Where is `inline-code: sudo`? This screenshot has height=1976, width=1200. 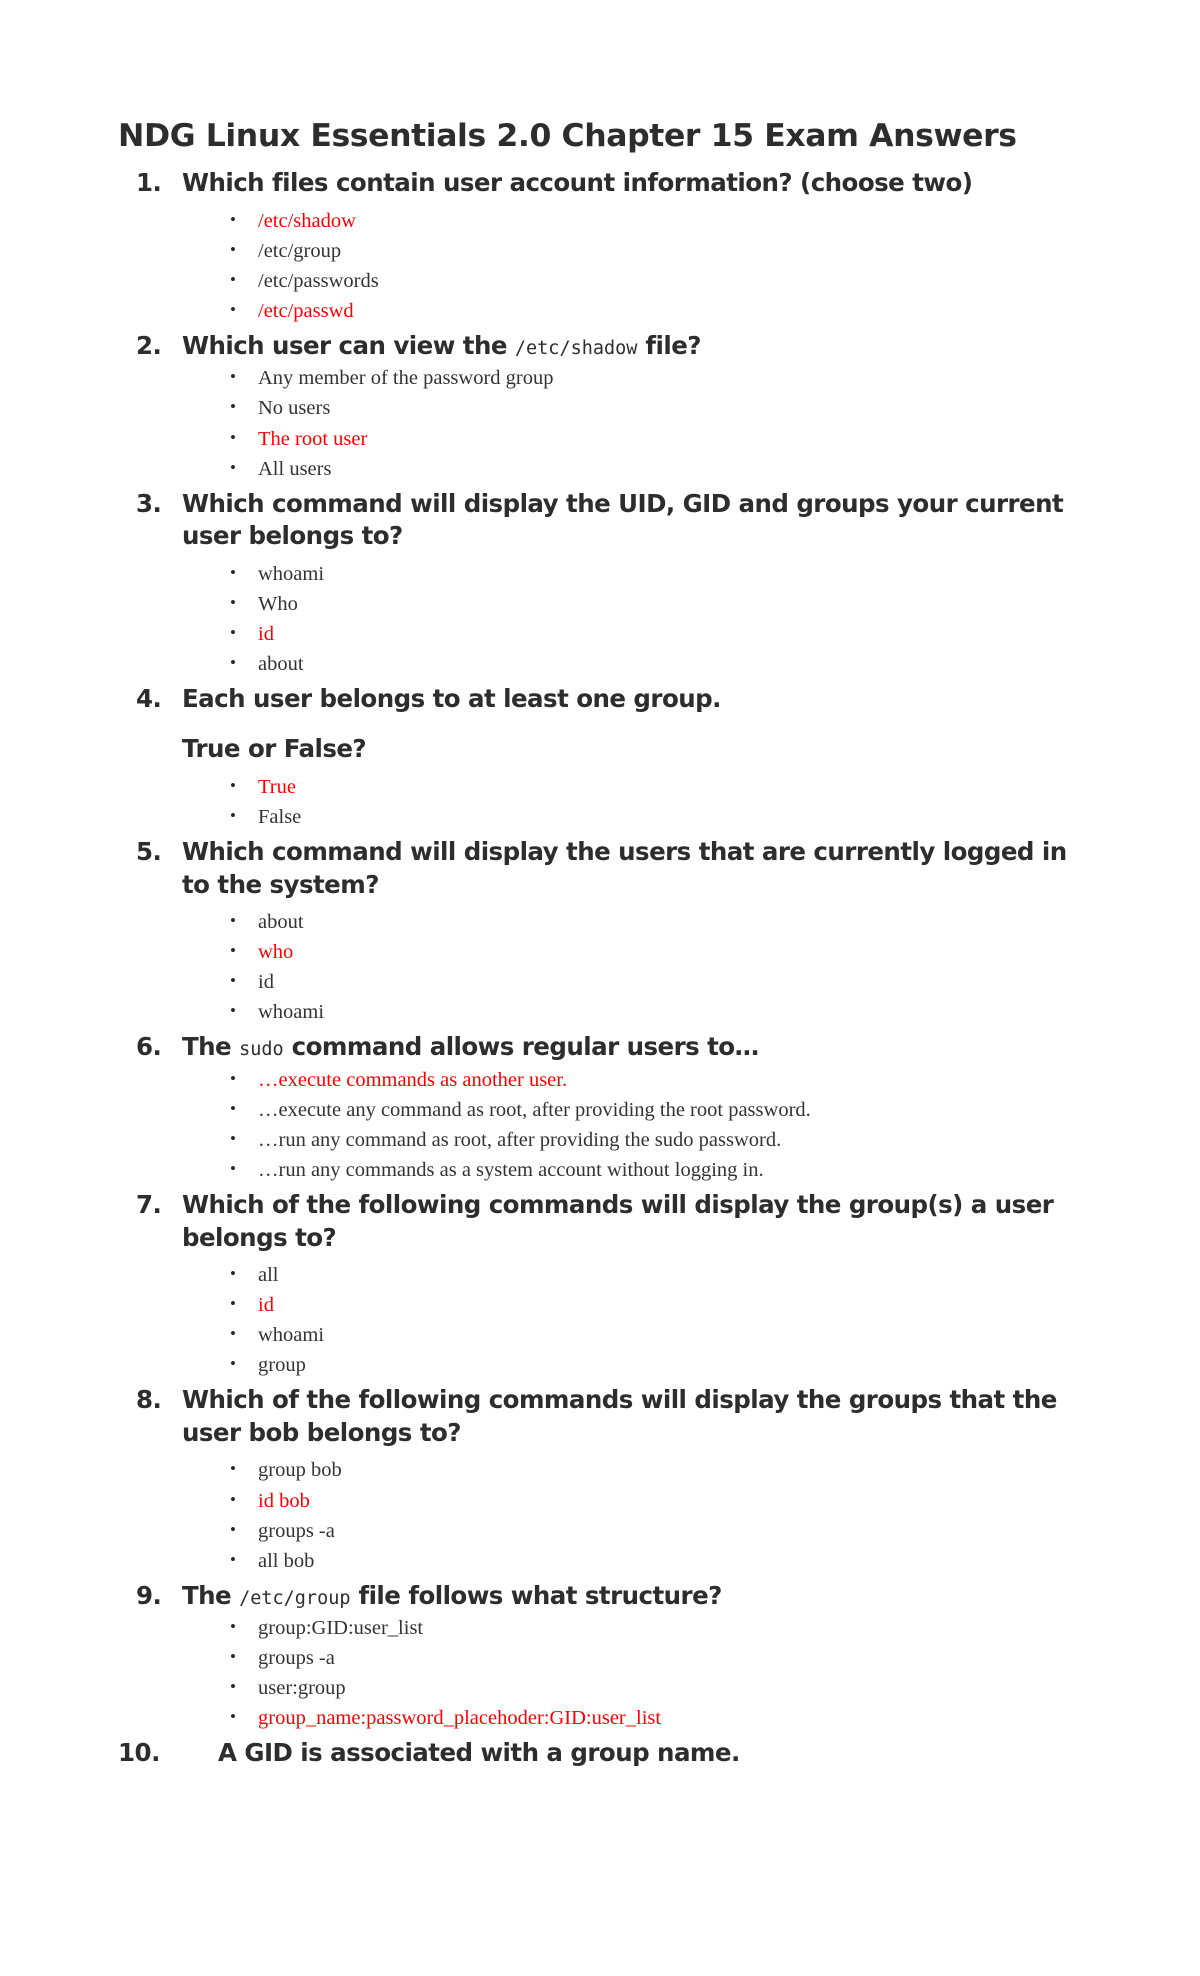 inline-code: sudo is located at coordinates (261, 1050).